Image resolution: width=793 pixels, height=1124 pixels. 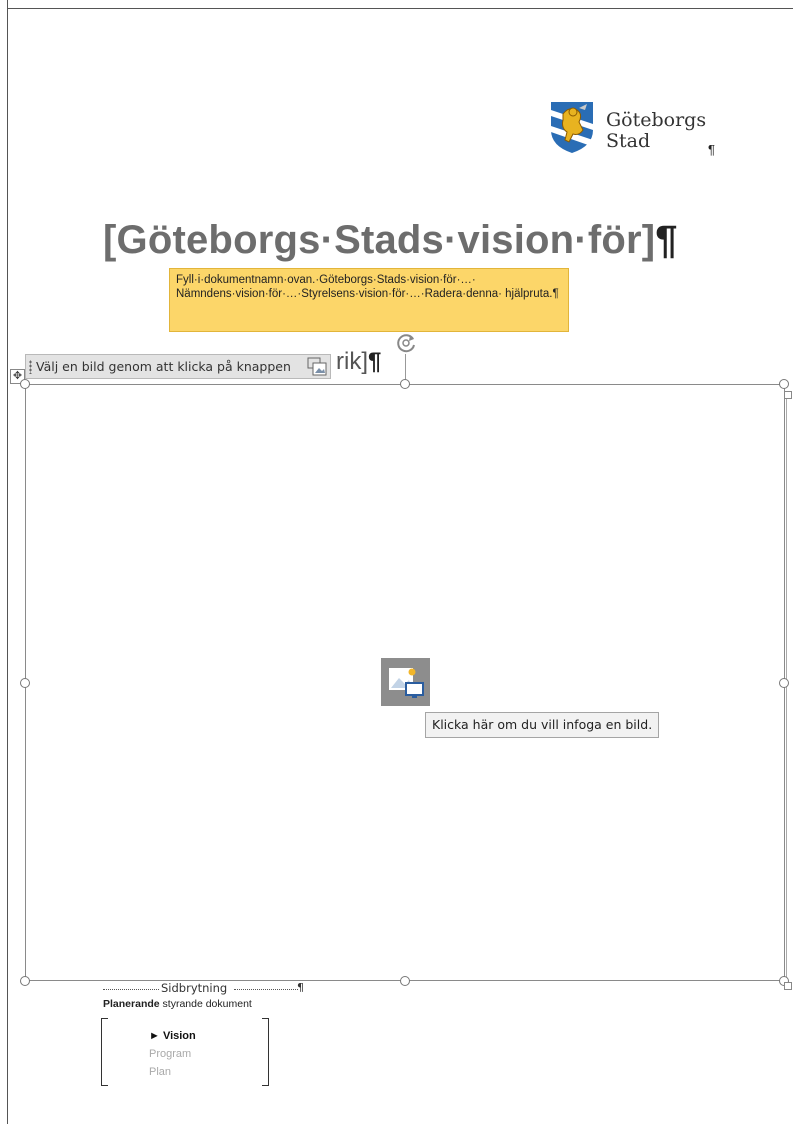 I want to click on hierarchy-item-vision: ► Vision, so click(x=172, y=1036).